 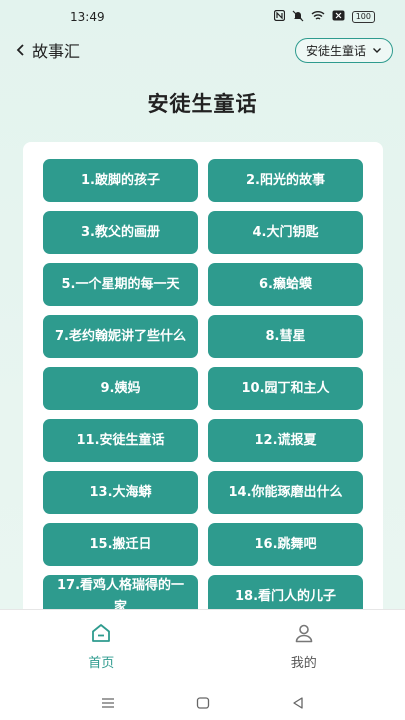 I want to click on tab-mine-label: 我的, so click(x=303, y=663).